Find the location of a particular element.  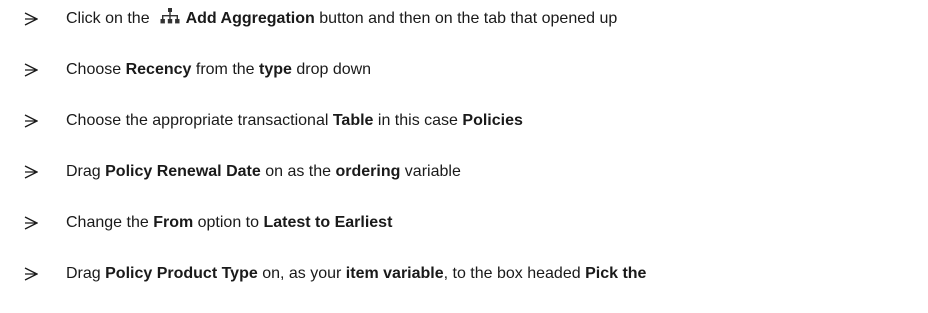

instruction-text: Choose Recency from the type drop down is located at coordinates (219, 69).